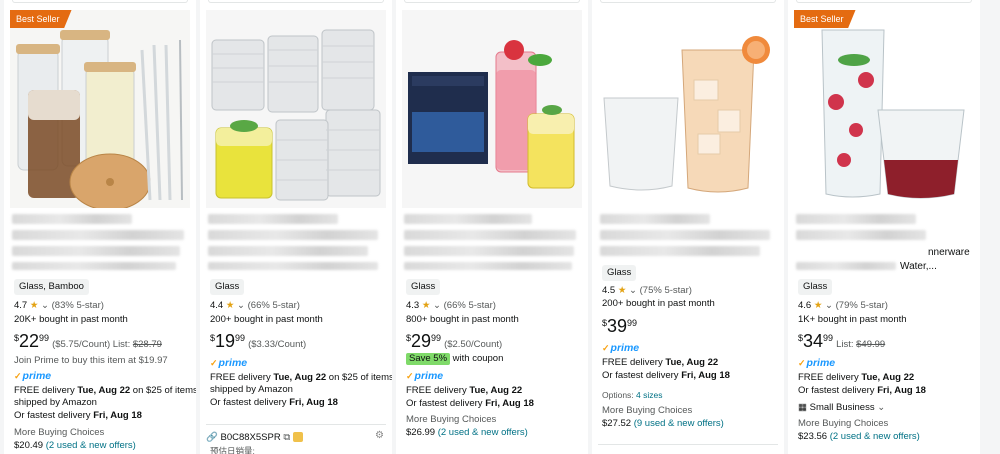  What do you see at coordinates (690, 291) in the screenshot?
I see `rating-row: 4.5 ★ ⌄ (75% 5-star)` at bounding box center [690, 291].